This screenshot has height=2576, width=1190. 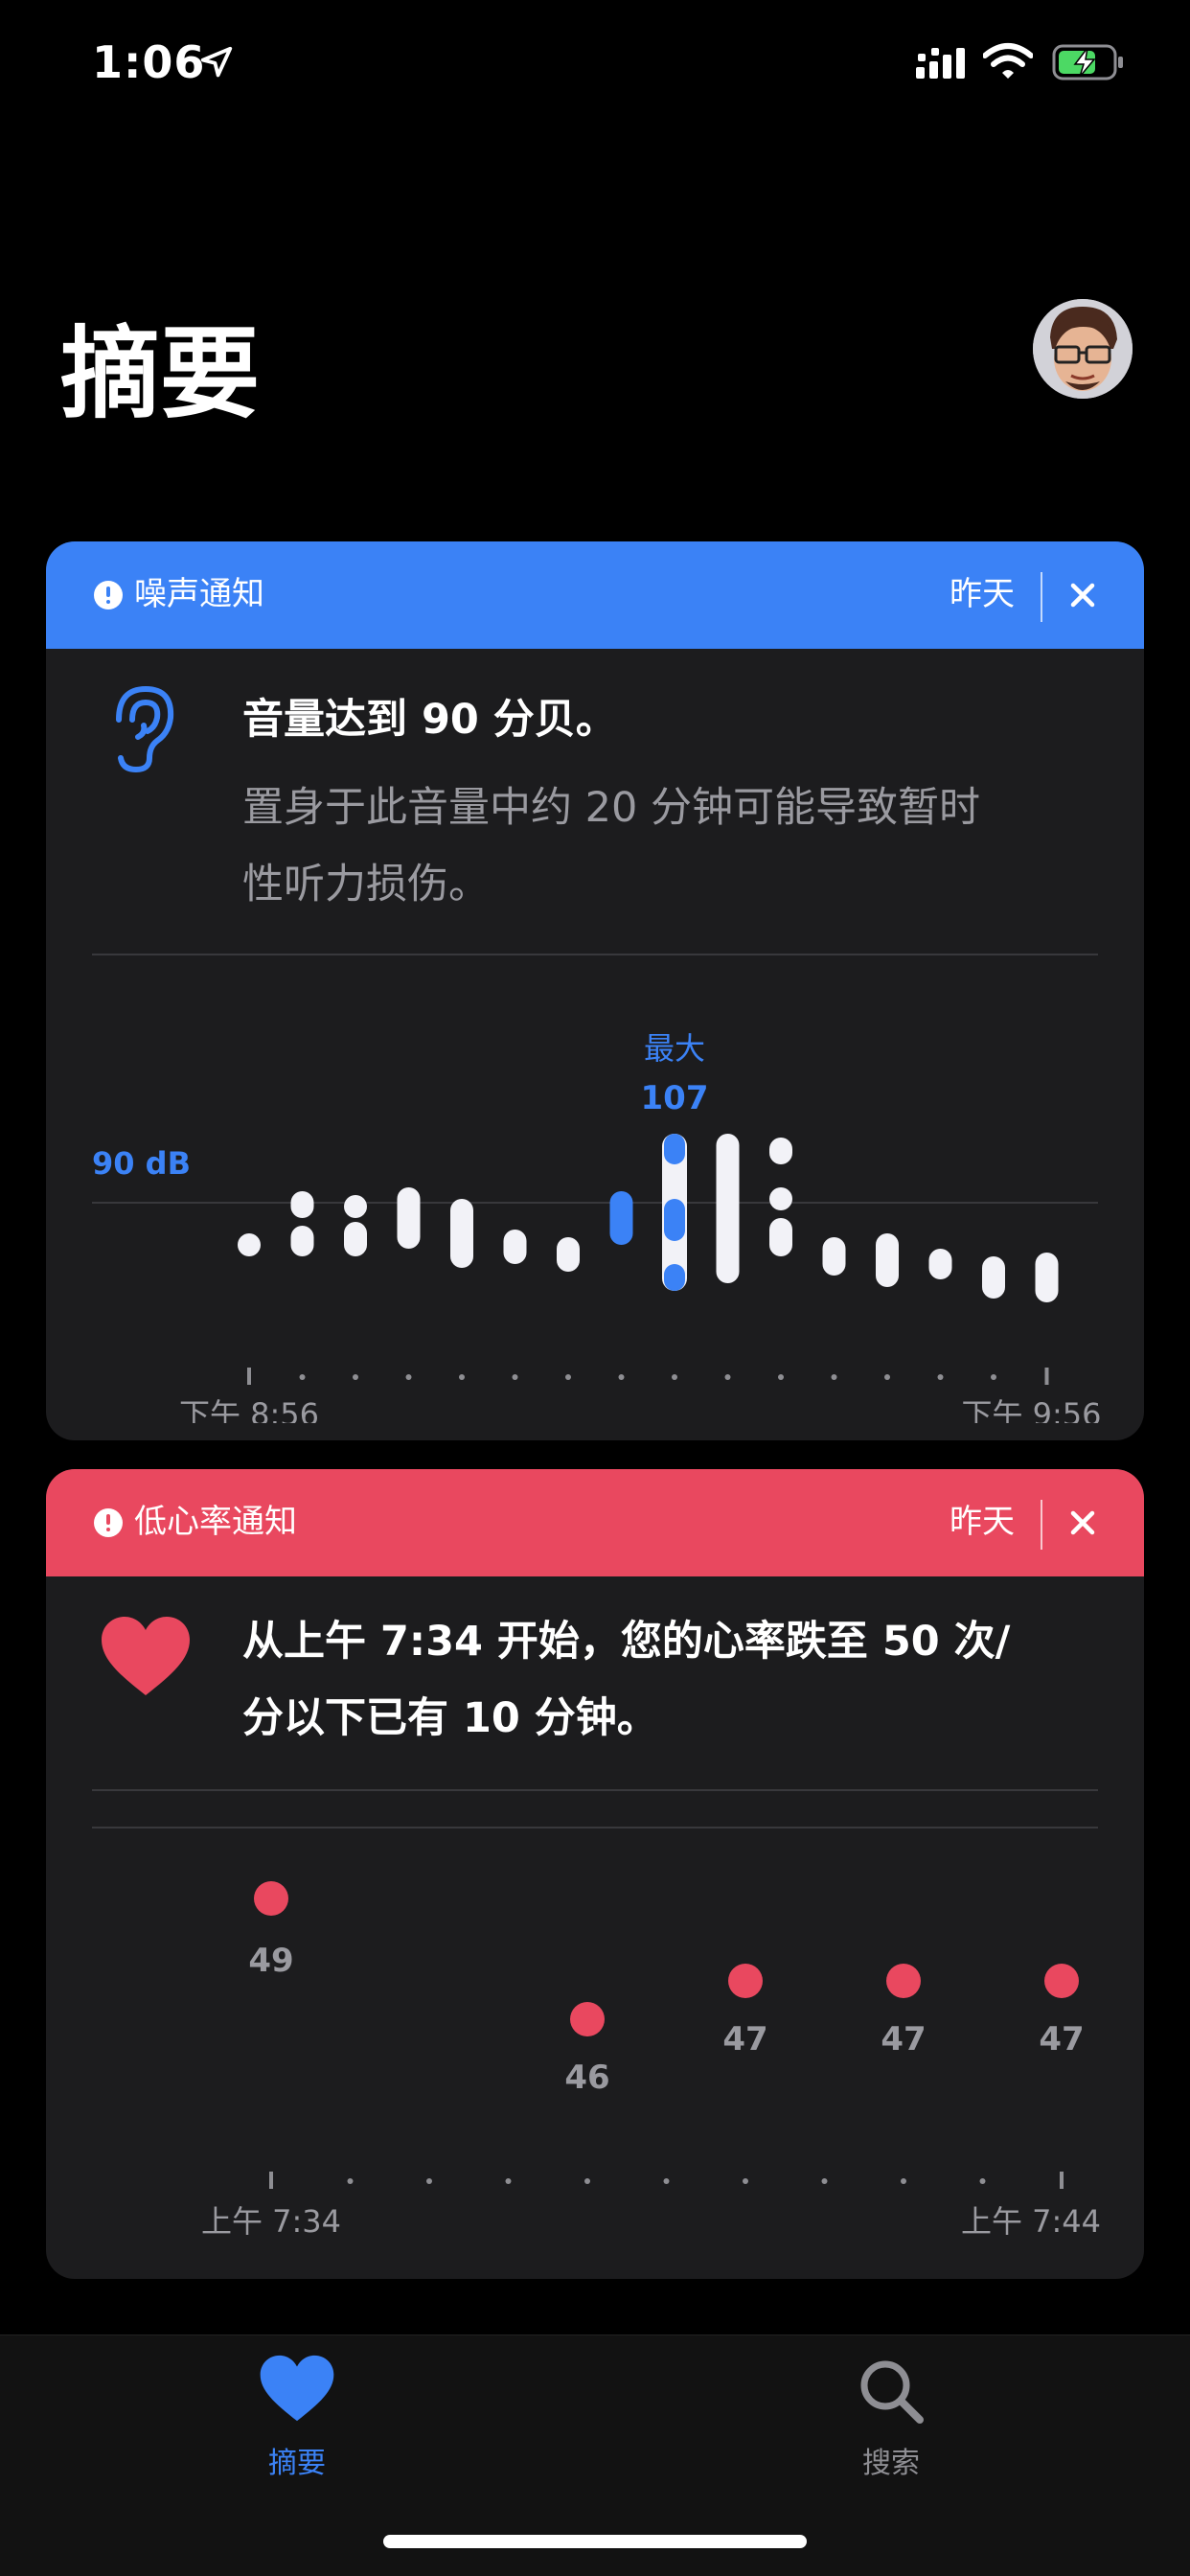 I want to click on threshold-label: 90 dB, so click(x=141, y=1163).